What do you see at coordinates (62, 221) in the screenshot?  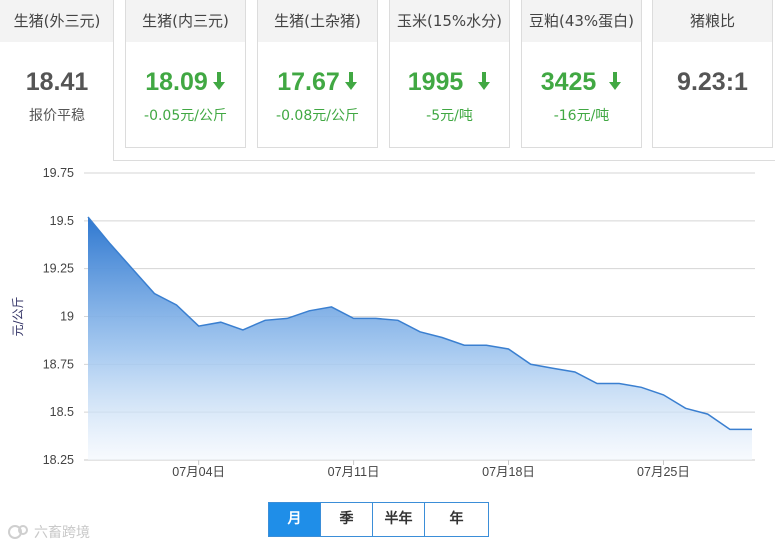 I see `y-tick-label: 19.5` at bounding box center [62, 221].